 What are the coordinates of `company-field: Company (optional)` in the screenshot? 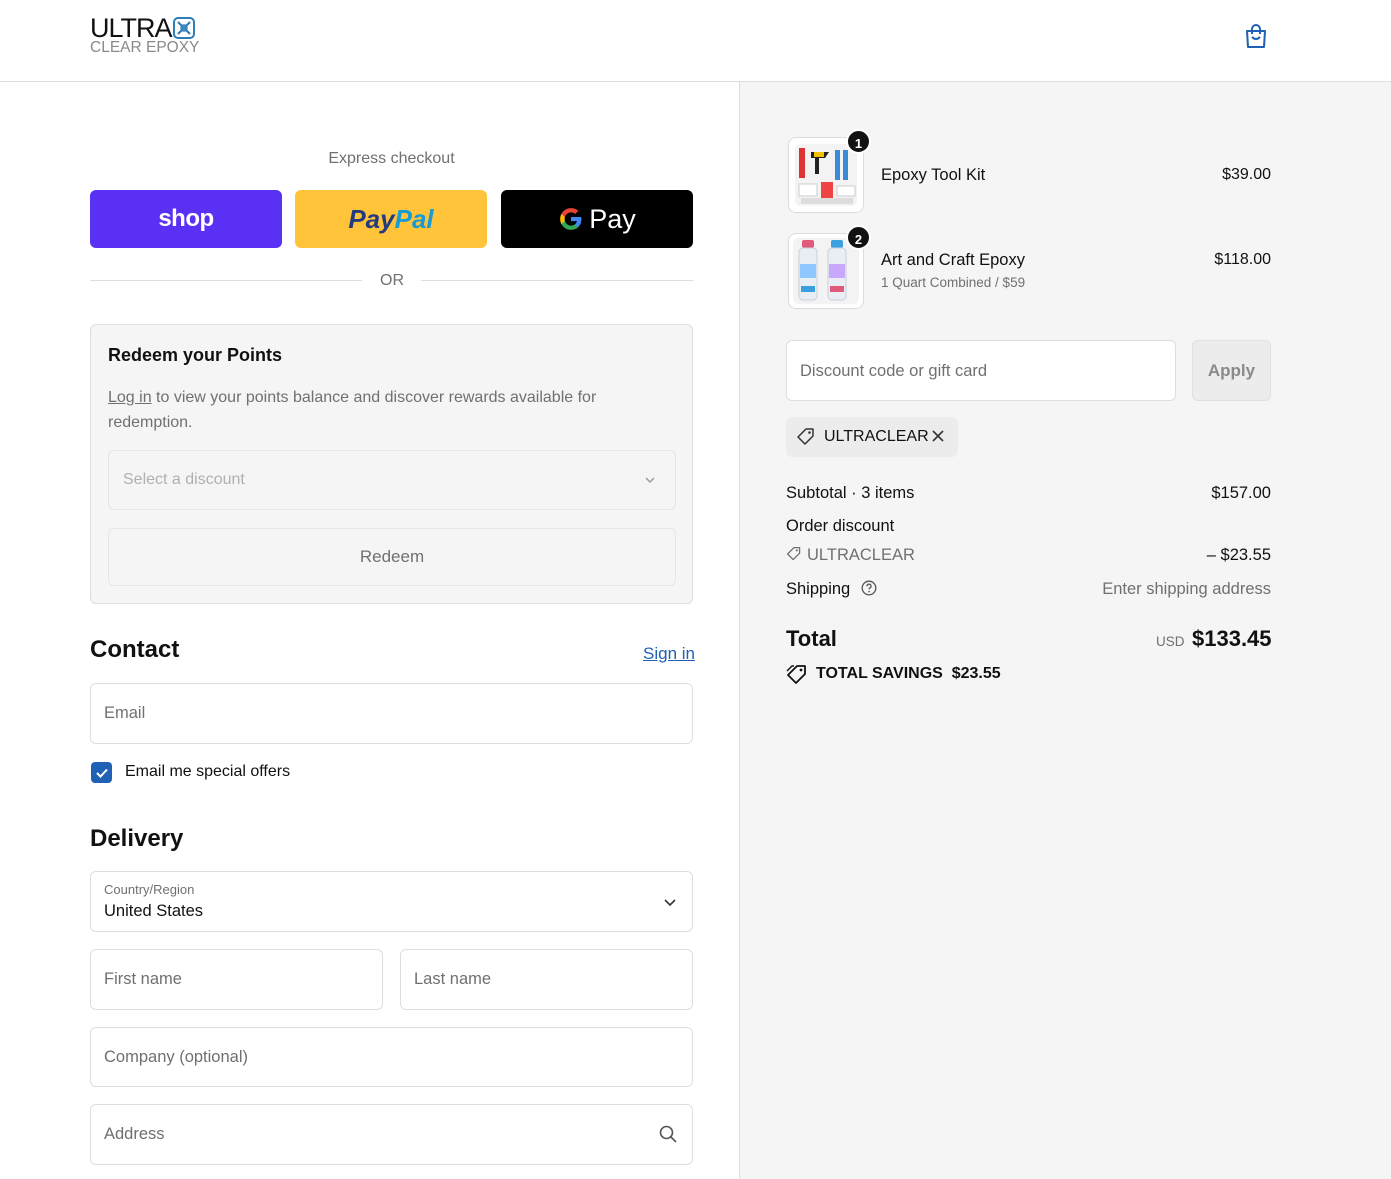 It's located at (391, 1057).